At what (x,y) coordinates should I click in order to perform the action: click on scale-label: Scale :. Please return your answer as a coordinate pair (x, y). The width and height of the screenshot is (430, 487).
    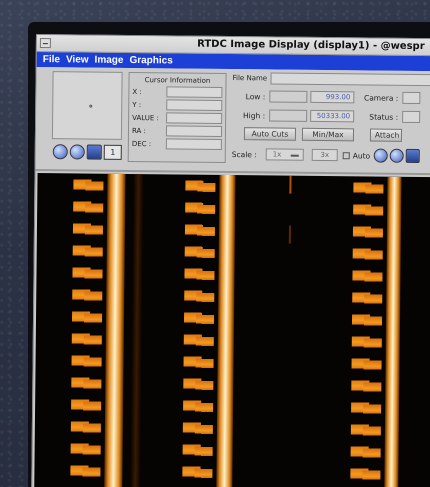
    Looking at the image, I should click on (244, 154).